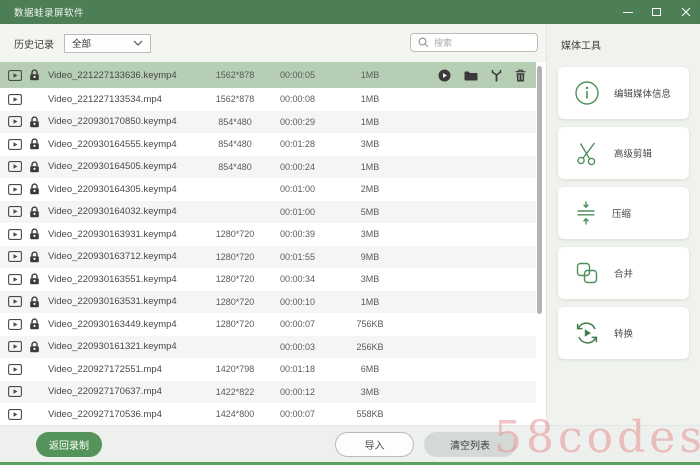 The height and width of the screenshot is (465, 700). Describe the element at coordinates (471, 75) in the screenshot. I see `folder-icon` at that location.